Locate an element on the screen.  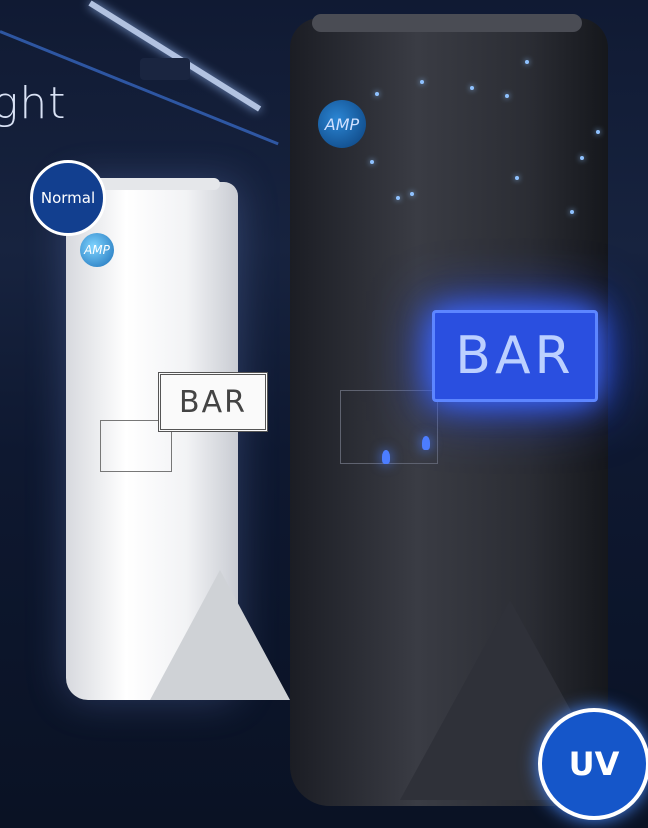
can-uv-bar-sign: BAR is located at coordinates (515, 356).